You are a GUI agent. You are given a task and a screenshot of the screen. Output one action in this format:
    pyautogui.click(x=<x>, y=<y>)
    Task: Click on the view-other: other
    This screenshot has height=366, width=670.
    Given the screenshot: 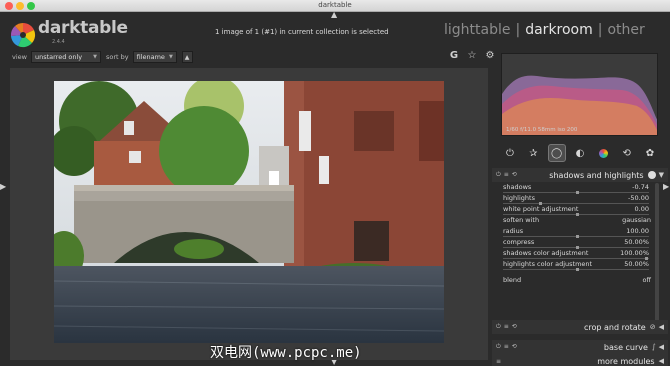 What is the action you would take?
    pyautogui.click(x=625, y=30)
    